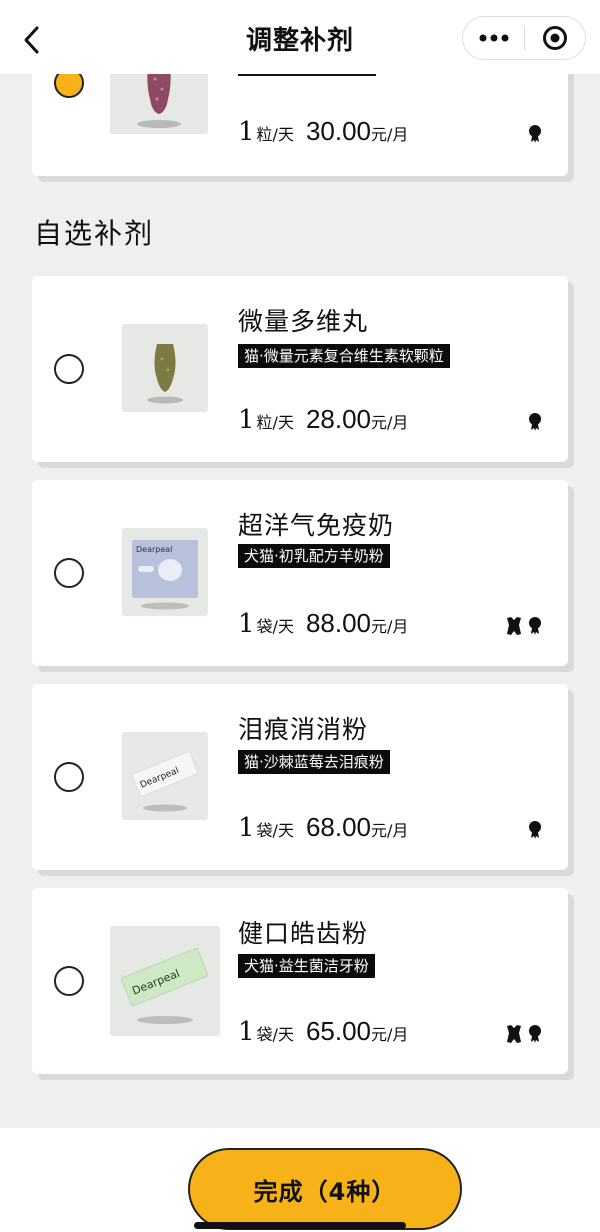 Image resolution: width=600 pixels, height=1232 pixels. I want to click on price-amount: 88.00, so click(338, 623).